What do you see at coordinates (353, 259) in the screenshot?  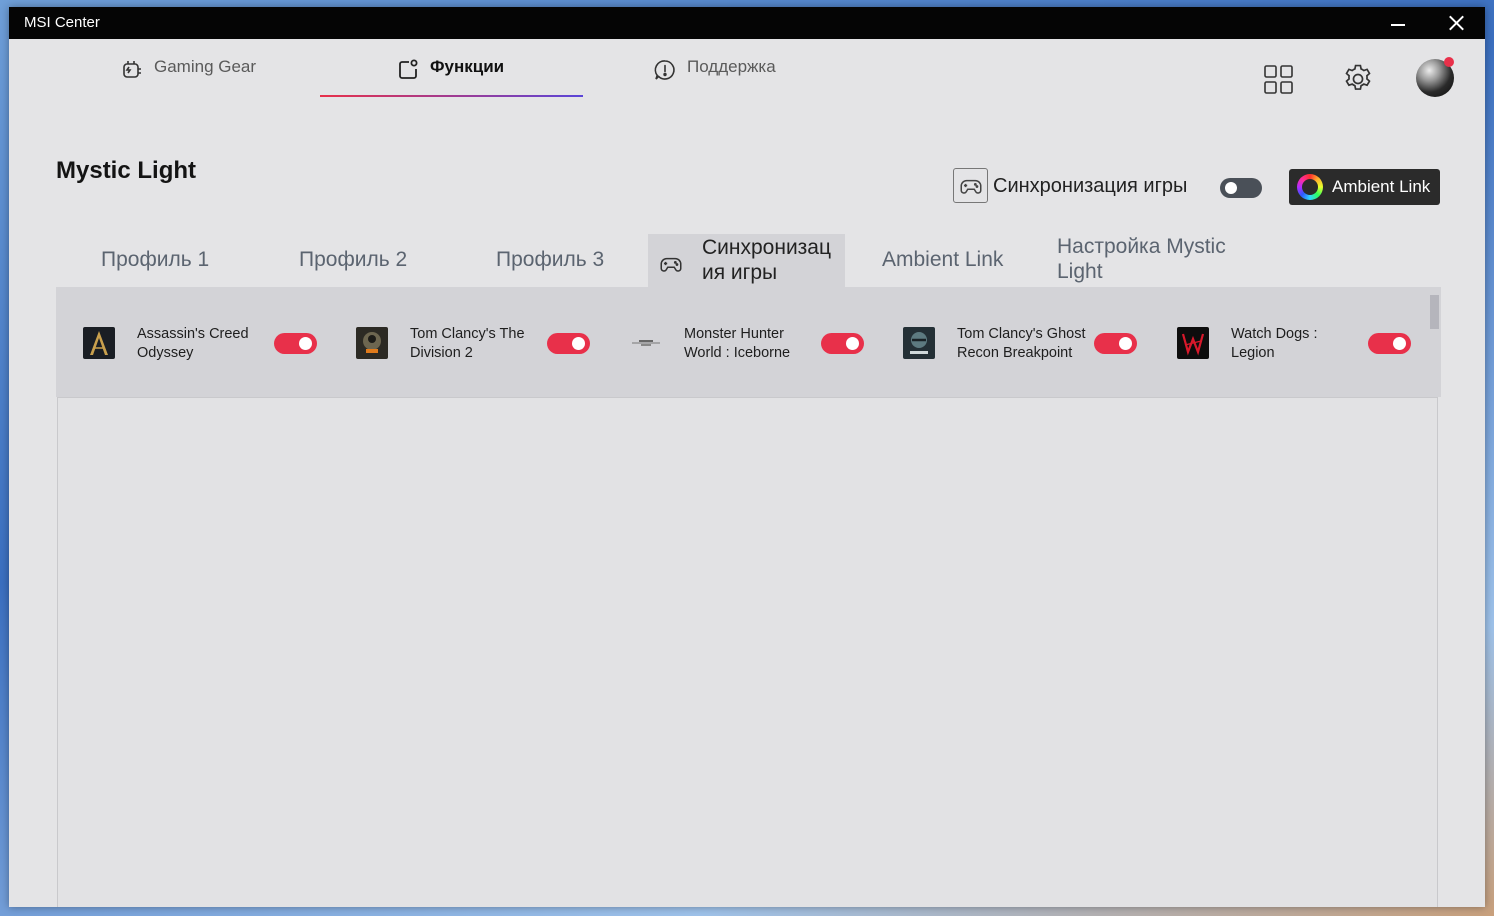 I see `subtab-profile-2: Профиль 2` at bounding box center [353, 259].